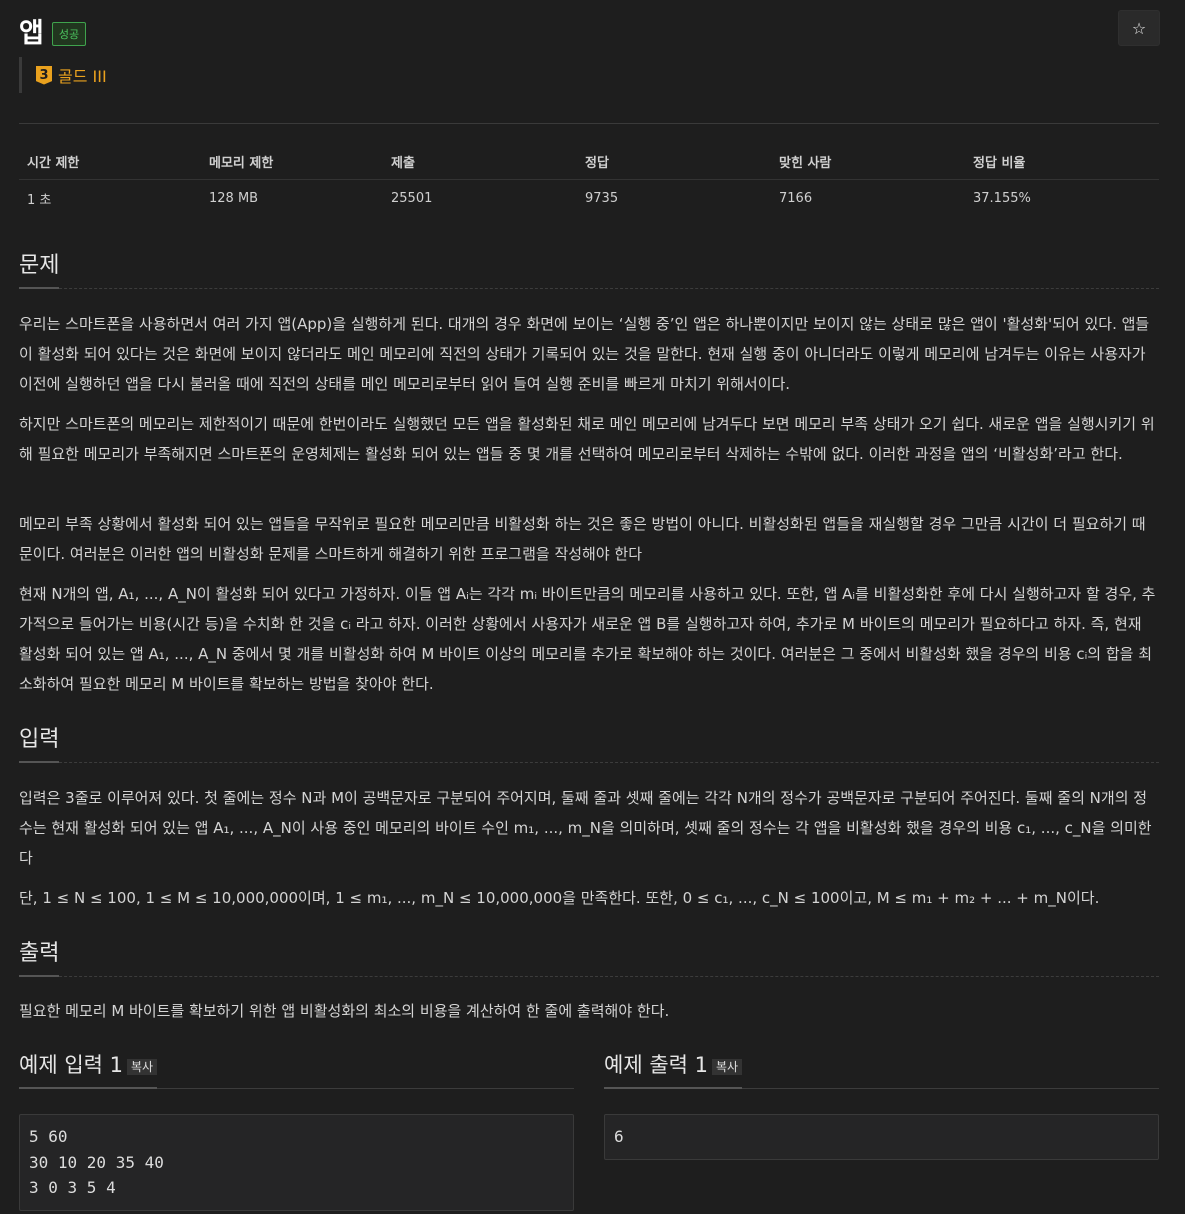 This screenshot has width=1185, height=1214. Describe the element at coordinates (674, 162) in the screenshot. I see `info-header: 정답` at that location.